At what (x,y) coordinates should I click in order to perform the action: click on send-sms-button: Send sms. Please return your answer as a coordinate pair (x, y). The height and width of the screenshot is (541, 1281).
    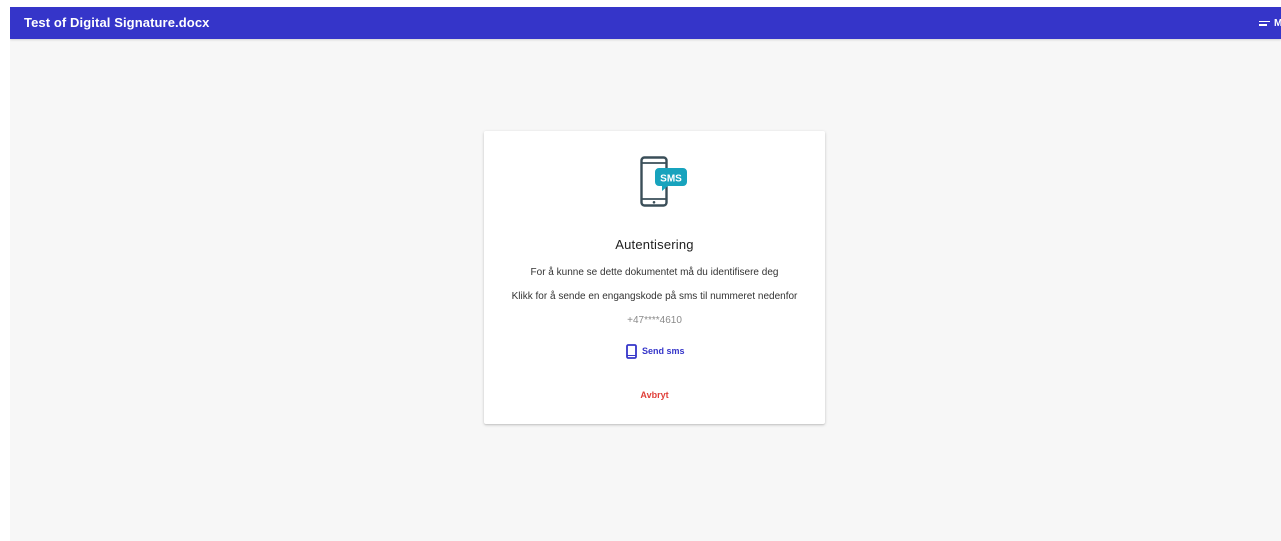
    Looking at the image, I should click on (655, 351).